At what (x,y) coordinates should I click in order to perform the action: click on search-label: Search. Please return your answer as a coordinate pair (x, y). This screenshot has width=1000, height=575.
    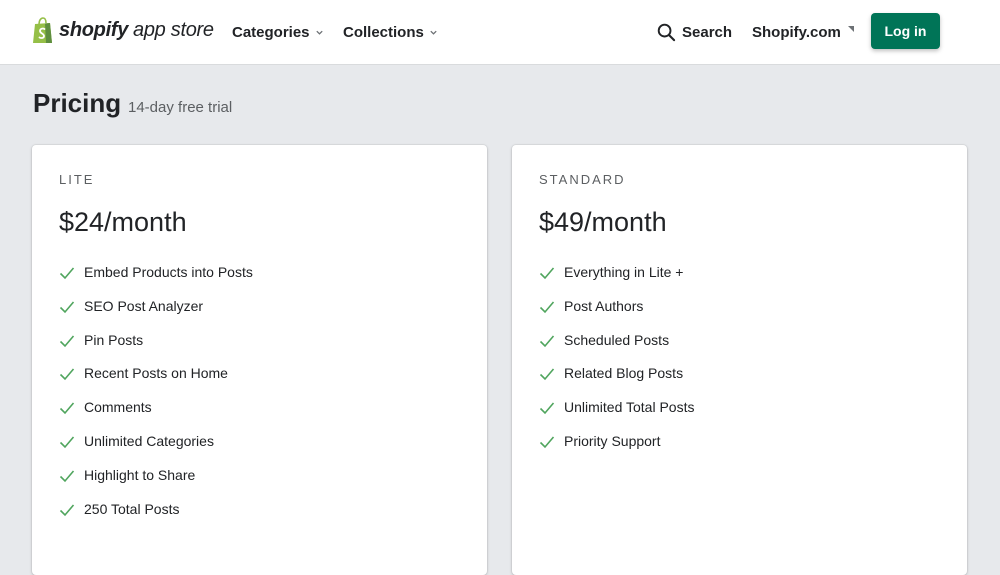
    Looking at the image, I should click on (707, 32).